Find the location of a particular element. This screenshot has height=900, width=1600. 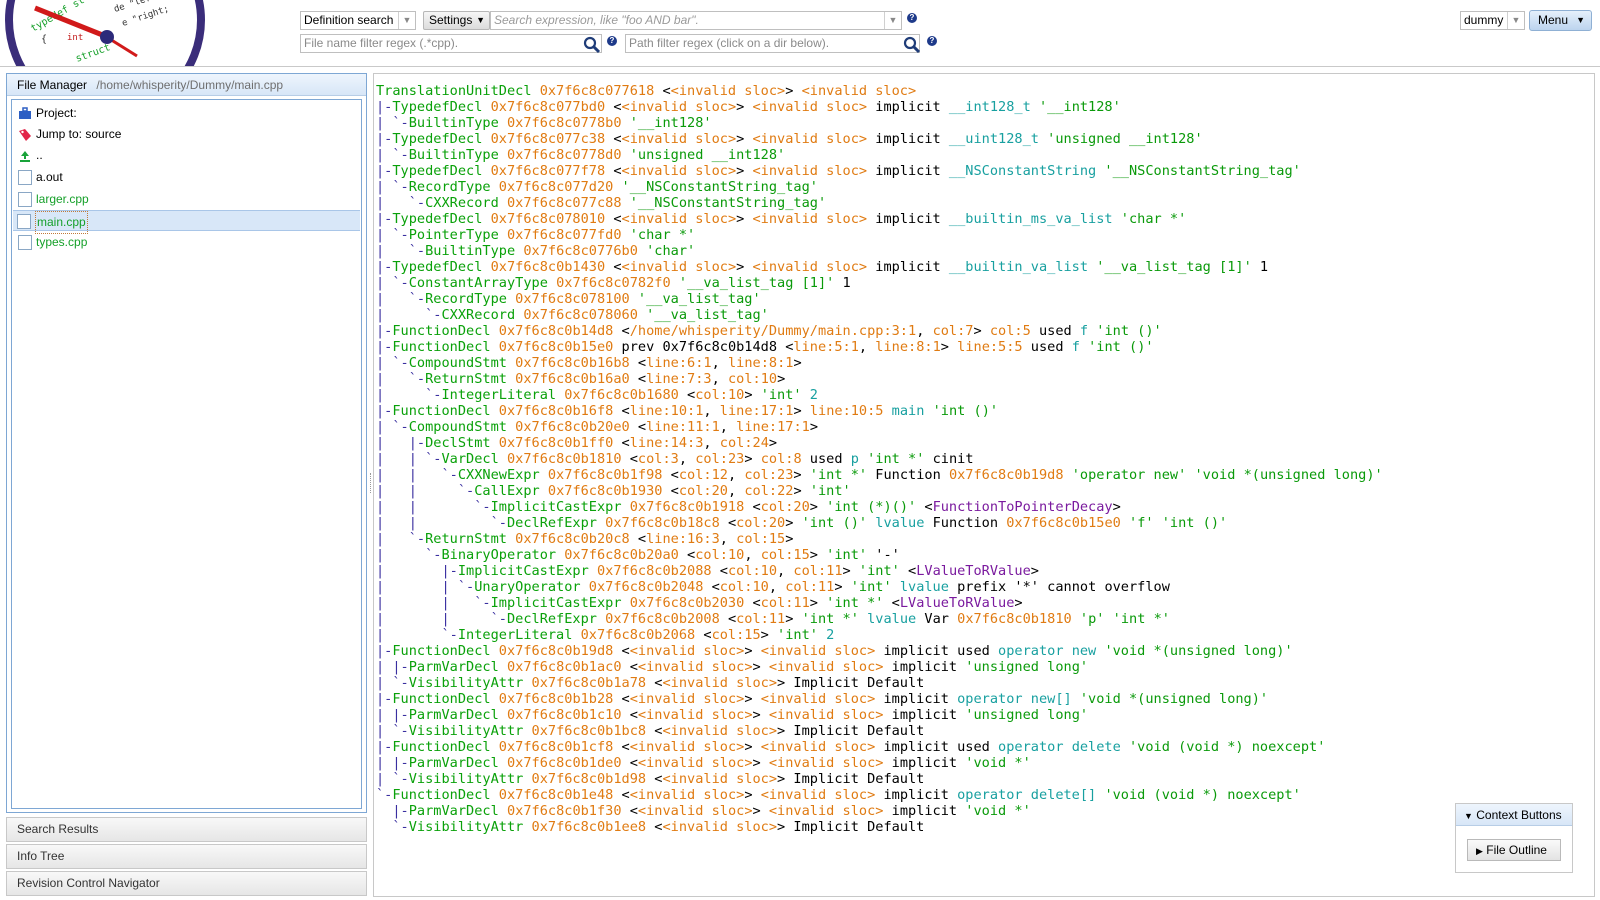

ast-token: |- is located at coordinates (384, 139).